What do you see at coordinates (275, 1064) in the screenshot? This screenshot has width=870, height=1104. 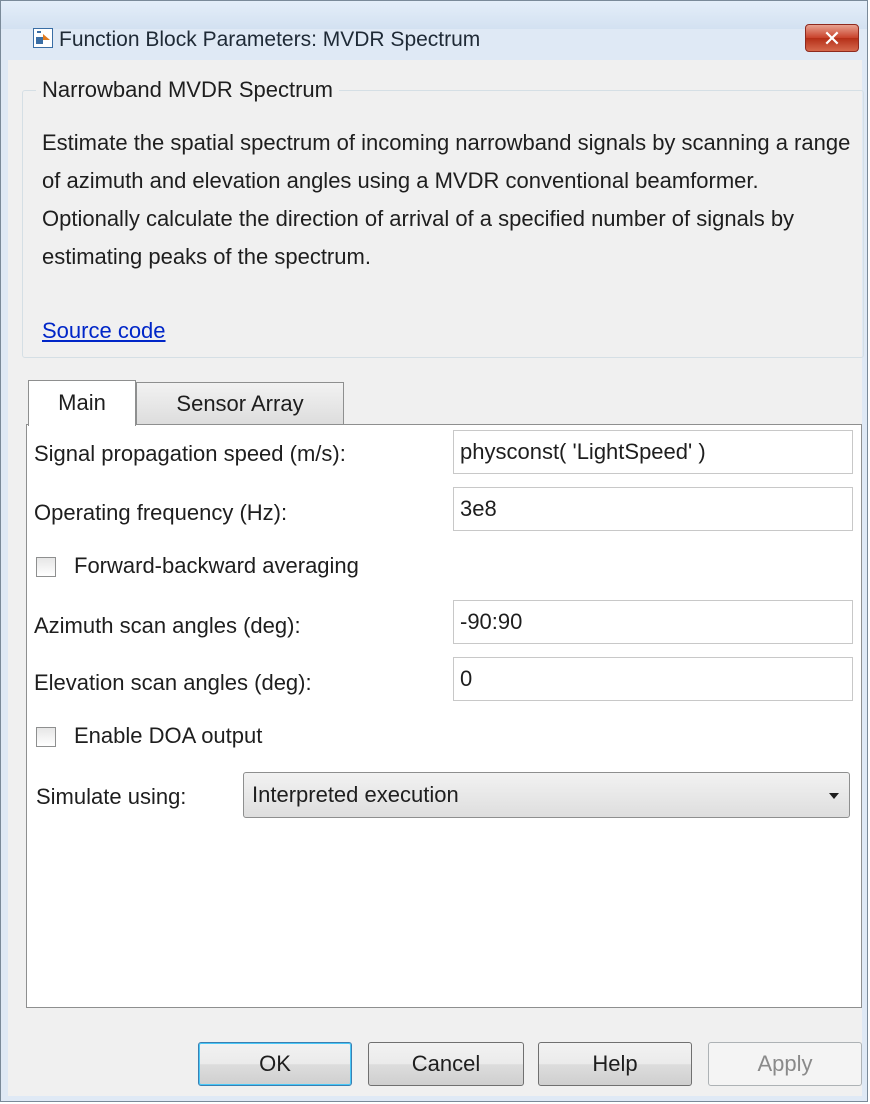 I see `ok-button: OK` at bounding box center [275, 1064].